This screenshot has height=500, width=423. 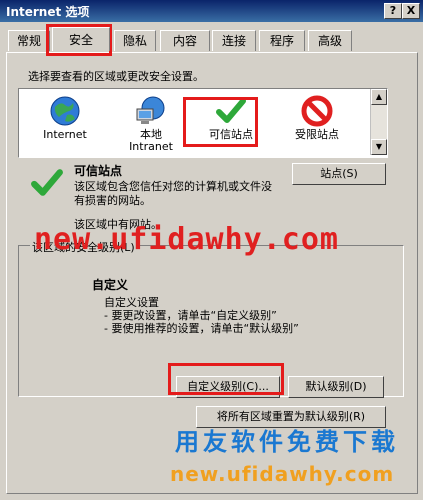 I want to click on zone-label: Internet, so click(x=65, y=134).